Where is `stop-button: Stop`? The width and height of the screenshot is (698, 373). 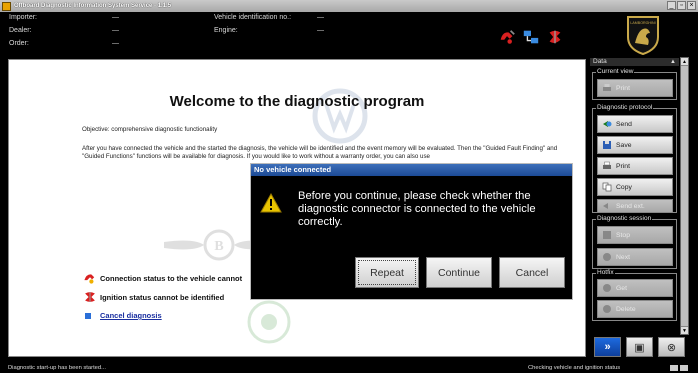
stop-button: Stop is located at coordinates (635, 235).